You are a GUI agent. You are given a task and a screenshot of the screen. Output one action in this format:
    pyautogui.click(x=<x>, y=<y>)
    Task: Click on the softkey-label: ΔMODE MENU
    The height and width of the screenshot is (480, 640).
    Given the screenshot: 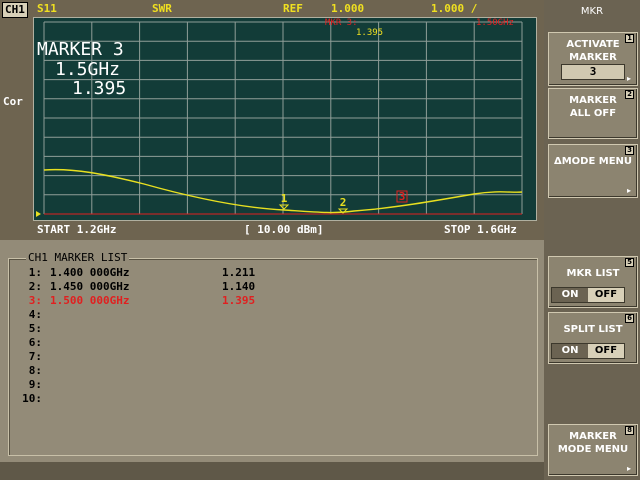 What is the action you would take?
    pyautogui.click(x=593, y=161)
    